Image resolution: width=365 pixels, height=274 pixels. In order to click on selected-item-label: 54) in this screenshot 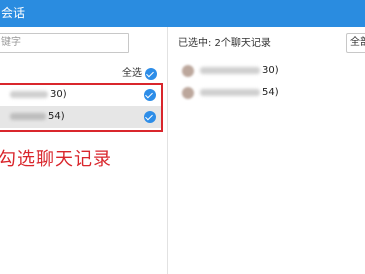, I will do `click(239, 93)`.